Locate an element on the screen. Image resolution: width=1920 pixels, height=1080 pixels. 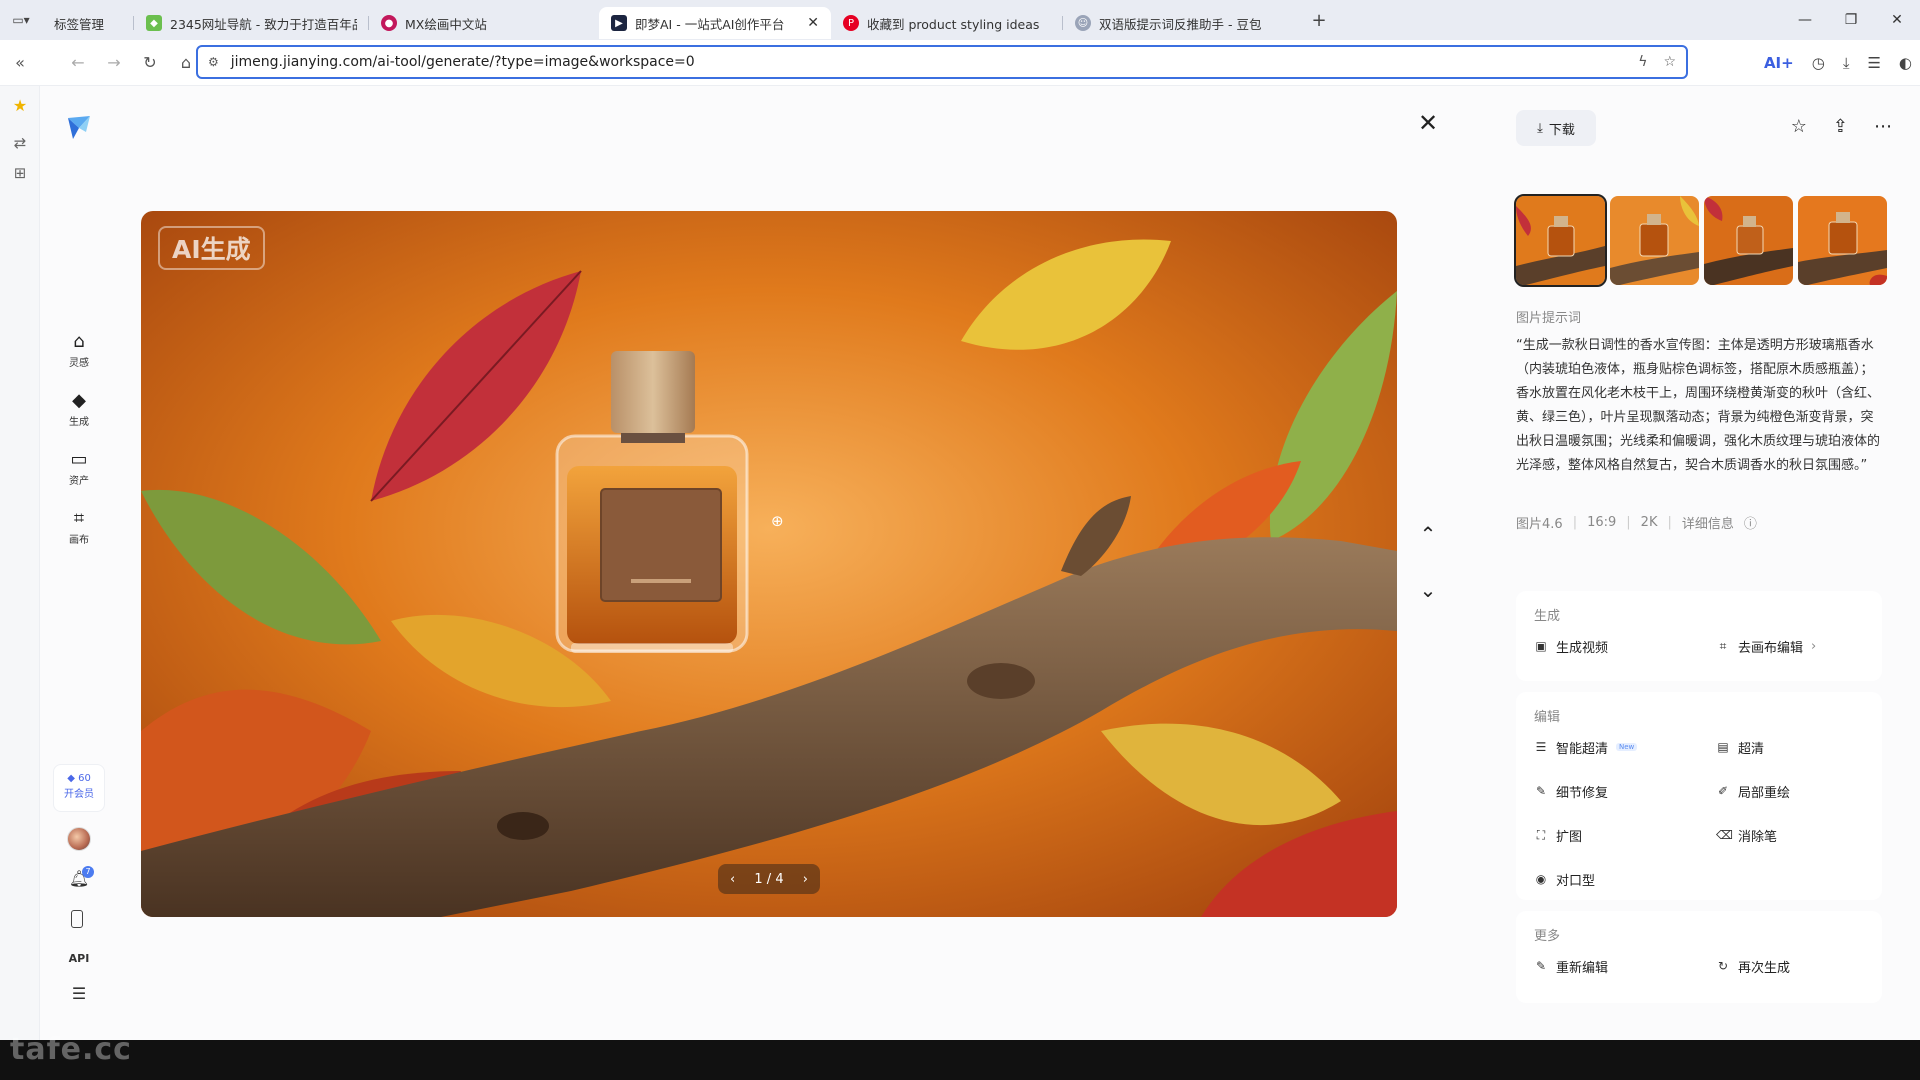
nav-assets: ▭ 资产 is located at coordinates (79, 468).